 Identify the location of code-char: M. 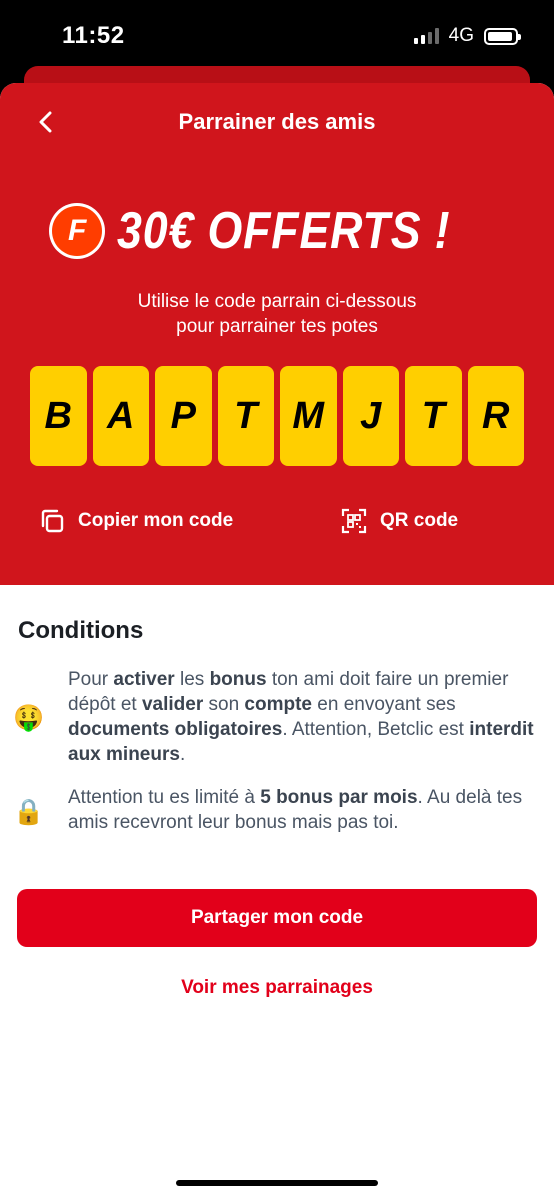
(308, 416).